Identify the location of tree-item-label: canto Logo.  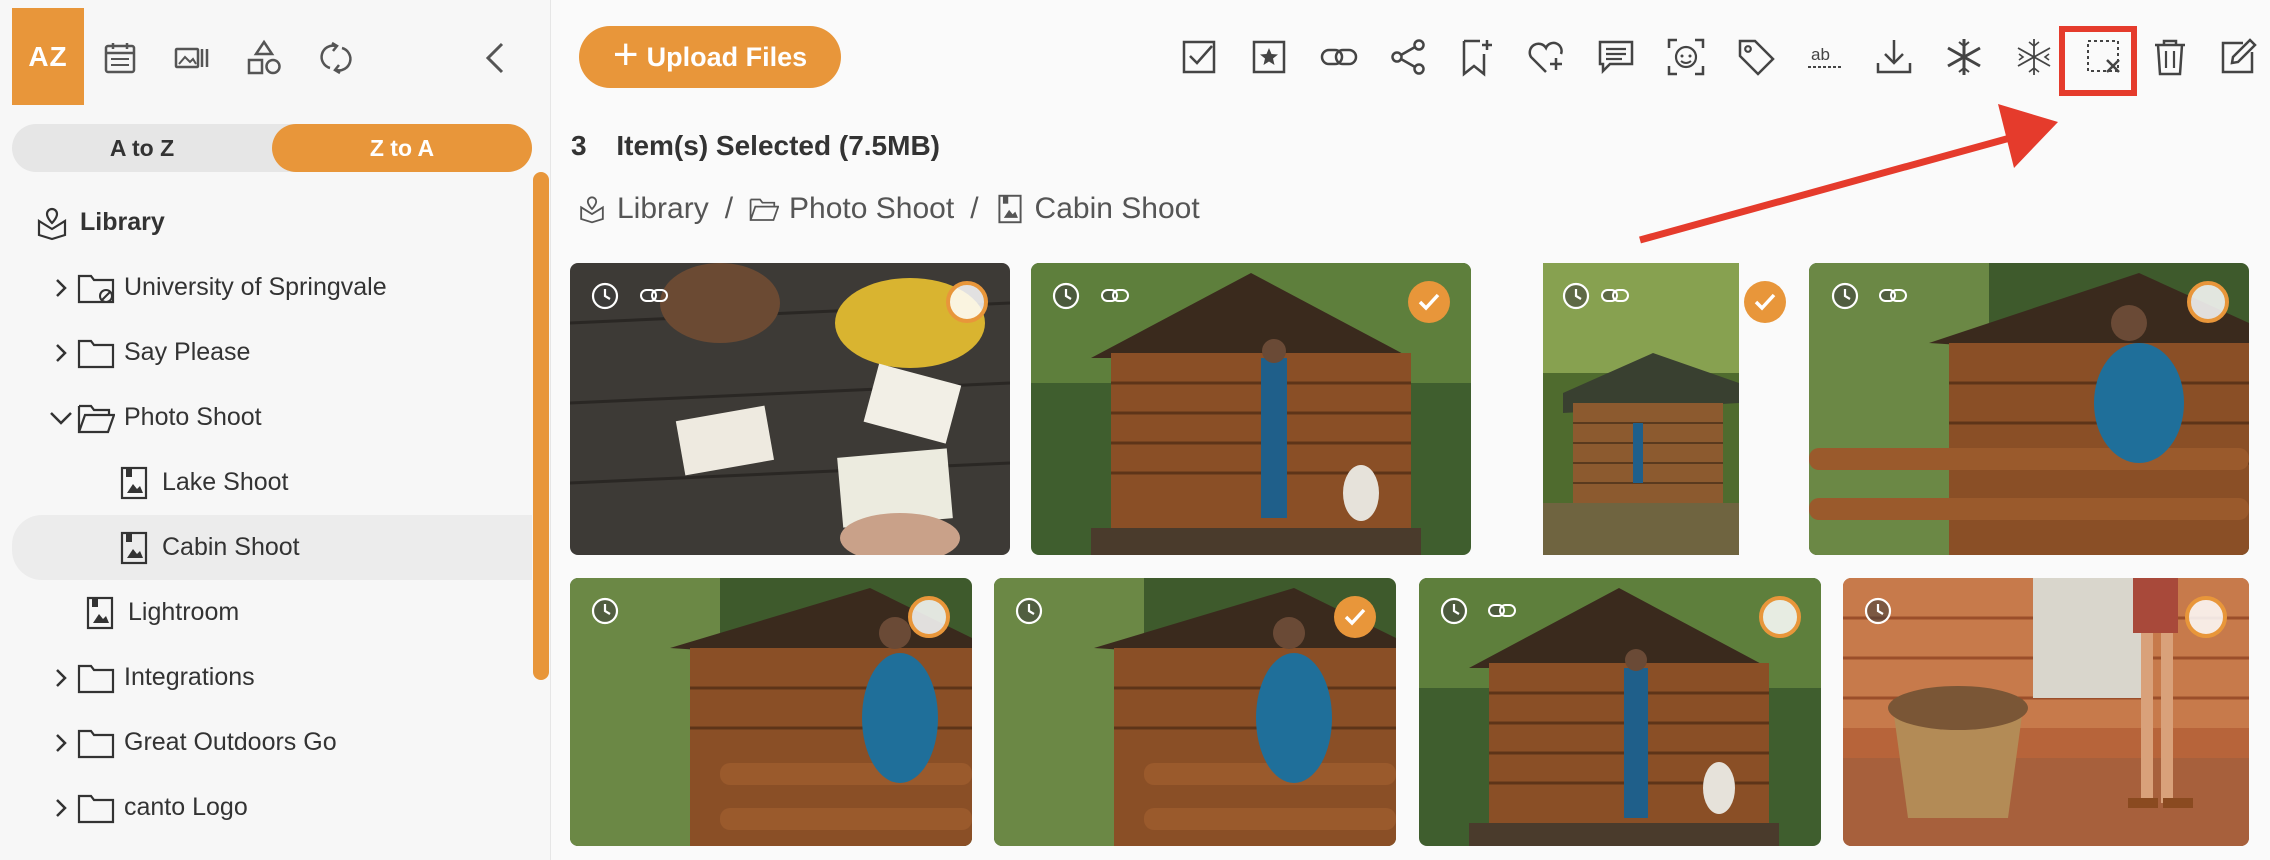
(186, 807).